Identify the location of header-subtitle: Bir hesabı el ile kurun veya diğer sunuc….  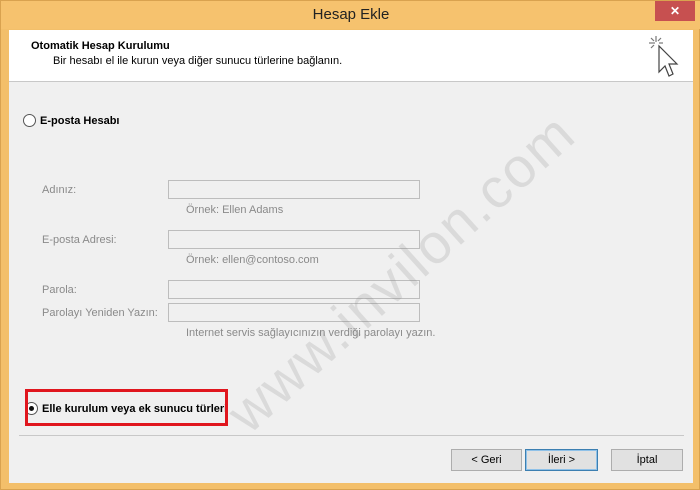
(198, 61).